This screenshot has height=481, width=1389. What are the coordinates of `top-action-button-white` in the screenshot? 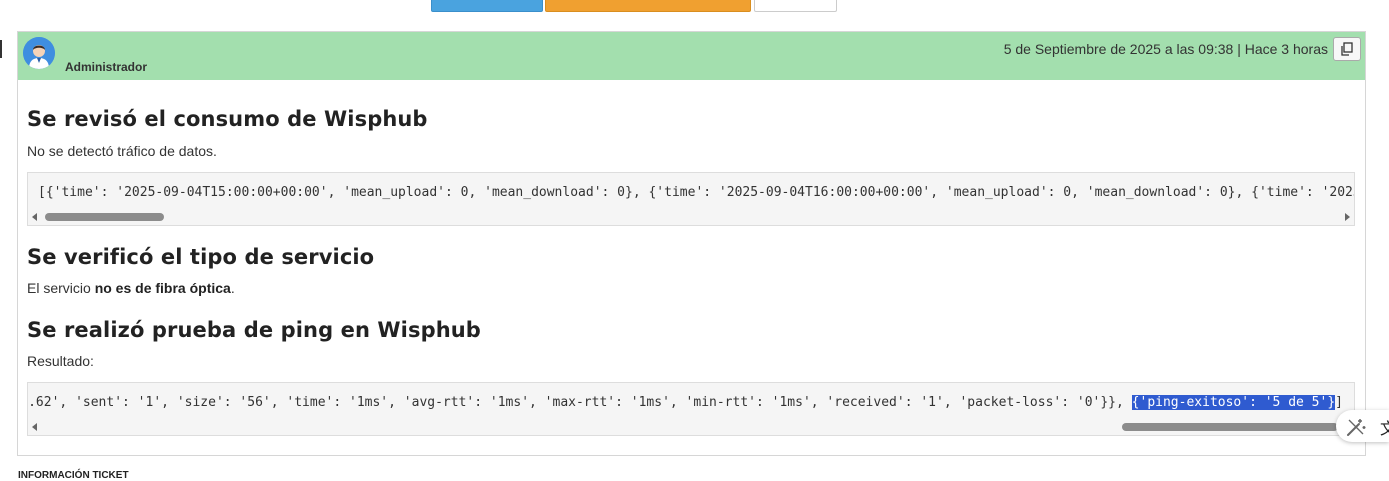 It's located at (795, 6).